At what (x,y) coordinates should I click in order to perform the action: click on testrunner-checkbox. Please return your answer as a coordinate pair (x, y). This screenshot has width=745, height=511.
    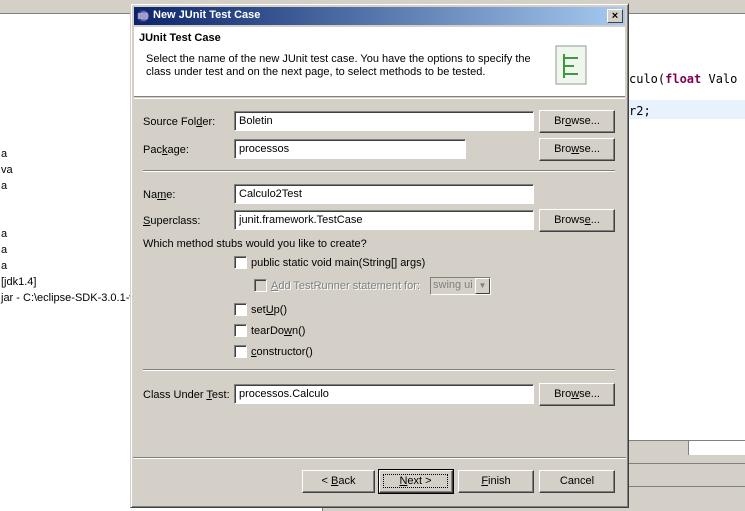
    Looking at the image, I should click on (260, 285).